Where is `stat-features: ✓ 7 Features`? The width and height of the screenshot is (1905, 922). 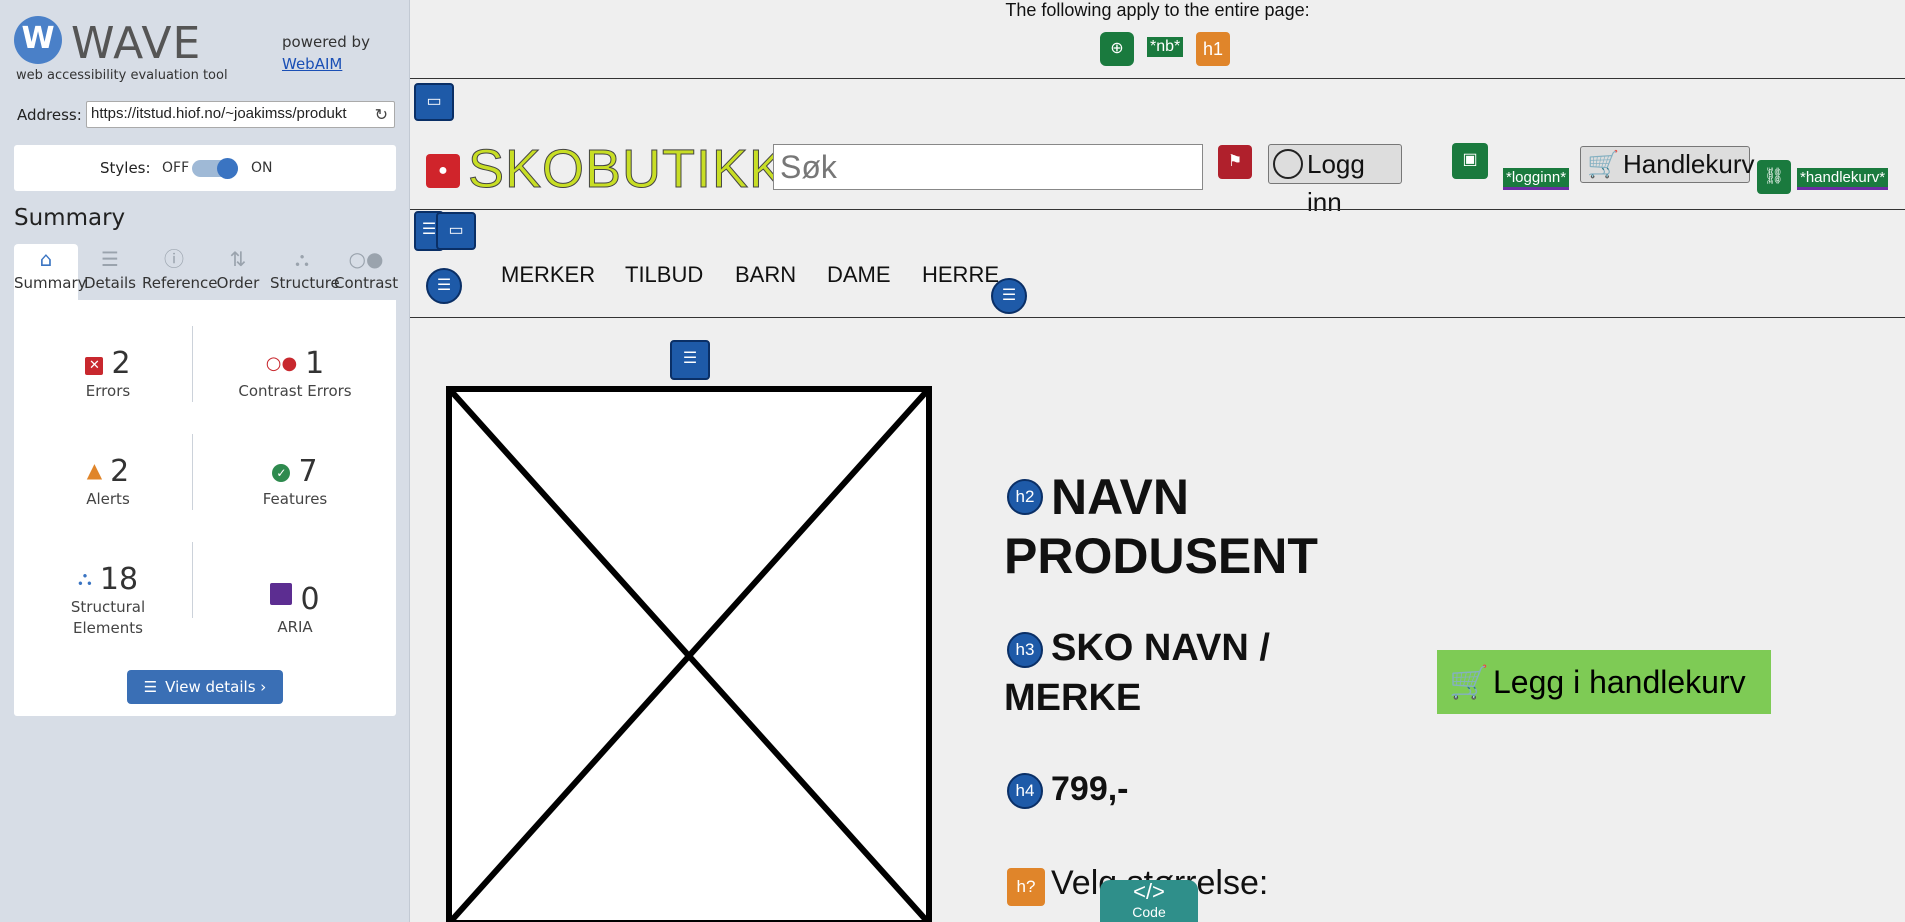
stat-features: ✓ 7 Features is located at coordinates (295, 482).